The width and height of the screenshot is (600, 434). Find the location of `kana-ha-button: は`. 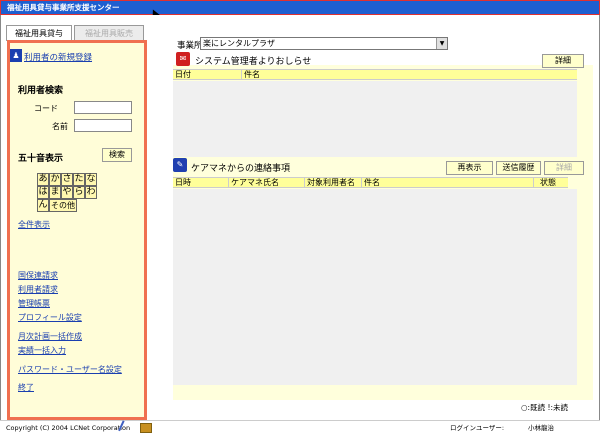

kana-ha-button: は is located at coordinates (43, 192).